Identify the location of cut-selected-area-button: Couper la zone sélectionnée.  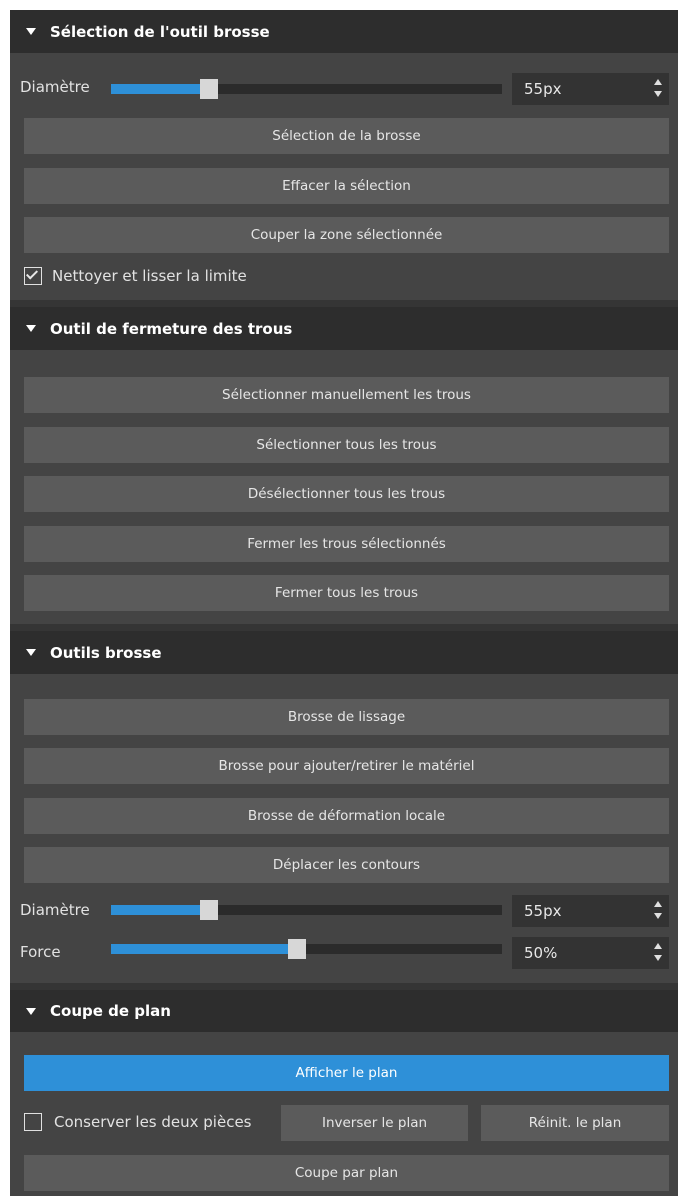
(346, 235).